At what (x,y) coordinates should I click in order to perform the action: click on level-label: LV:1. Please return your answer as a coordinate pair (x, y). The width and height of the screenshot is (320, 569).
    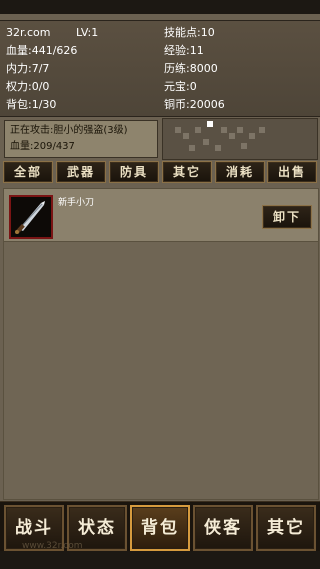
    Looking at the image, I should click on (87, 32).